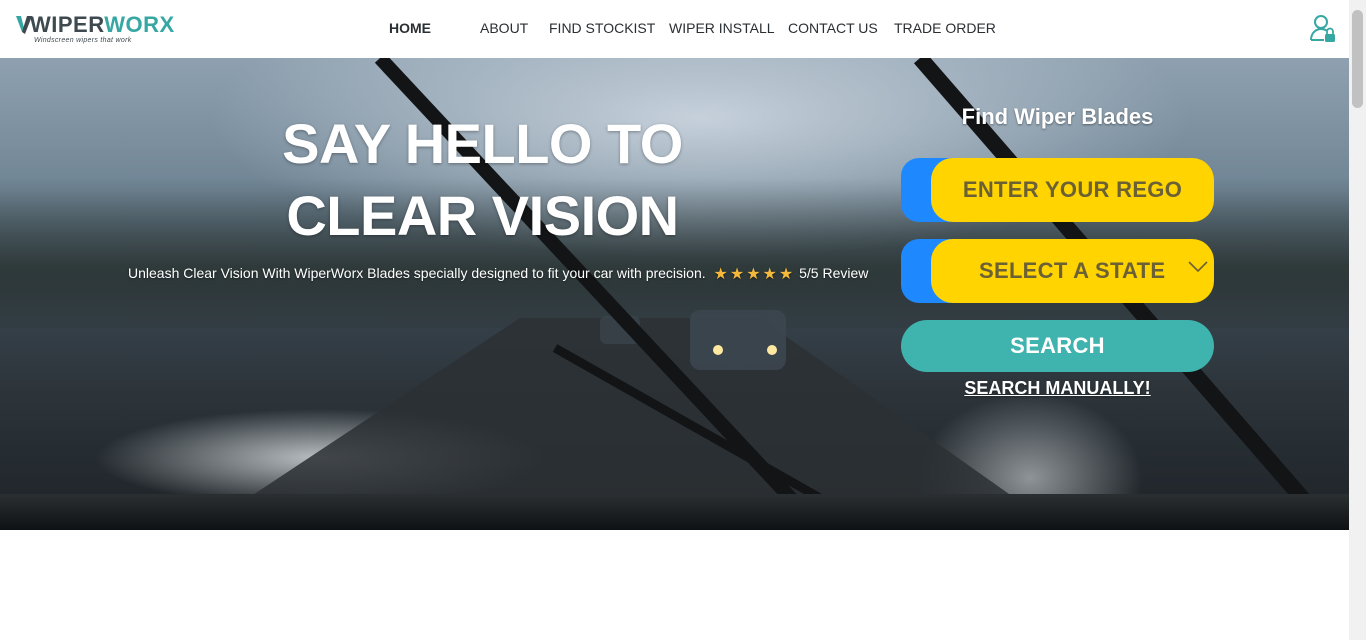 Image resolution: width=1366 pixels, height=640 pixels. What do you see at coordinates (1057, 116) in the screenshot?
I see `search-panel-title: Find Wiper Blades` at bounding box center [1057, 116].